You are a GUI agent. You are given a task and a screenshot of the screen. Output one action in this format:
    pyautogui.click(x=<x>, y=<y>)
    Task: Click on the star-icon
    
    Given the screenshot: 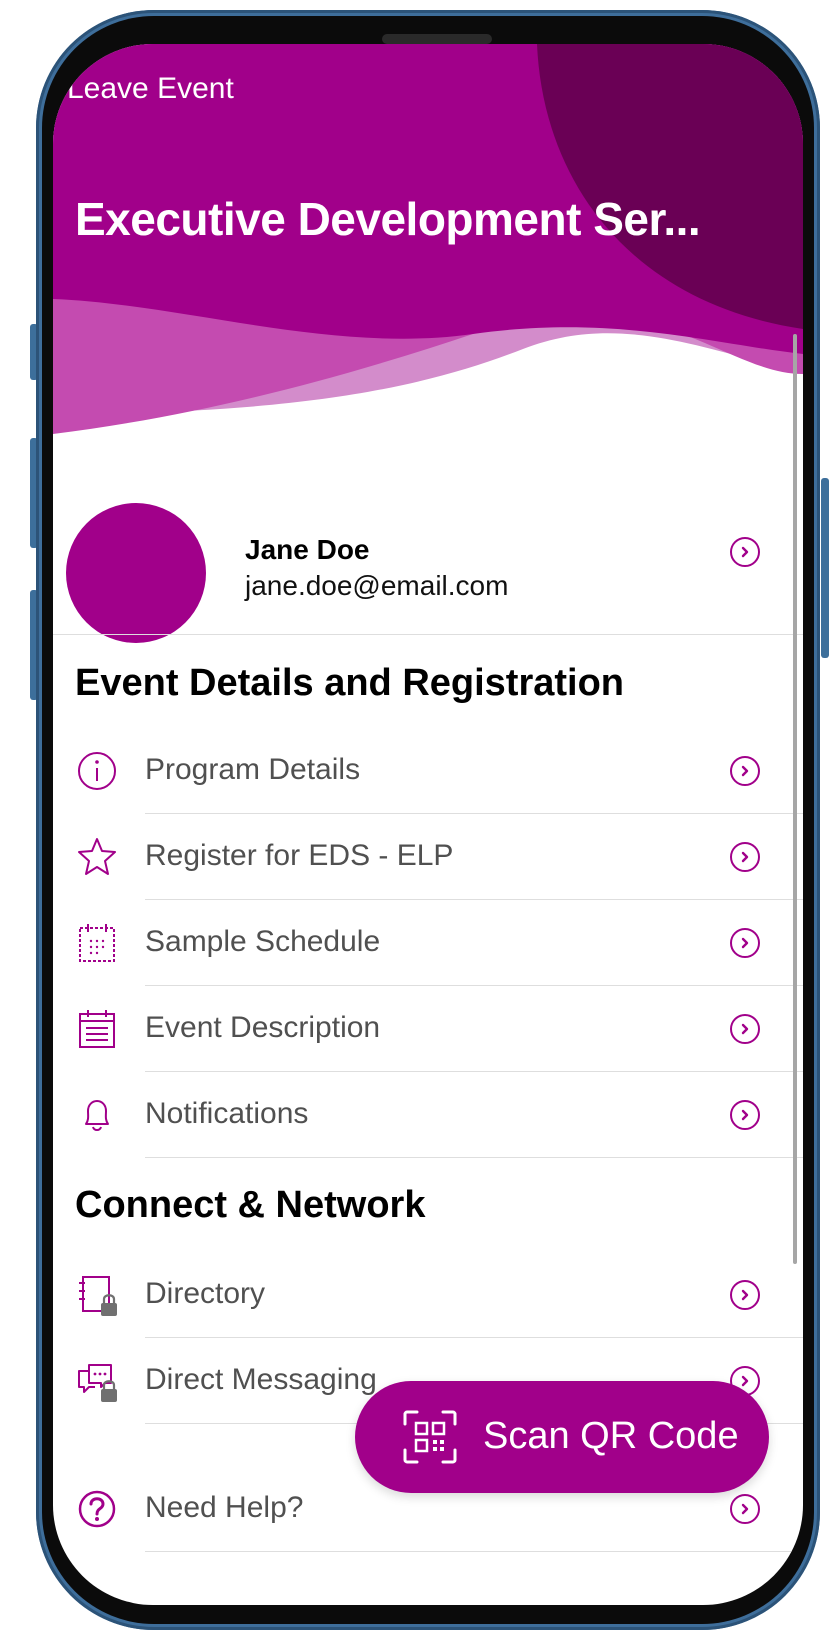 What is the action you would take?
    pyautogui.click(x=97, y=856)
    